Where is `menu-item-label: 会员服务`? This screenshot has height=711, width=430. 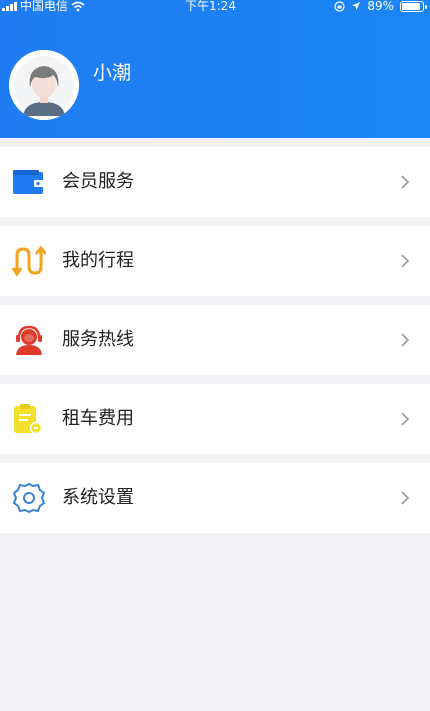
menu-item-label: 会员服务 is located at coordinates (98, 181).